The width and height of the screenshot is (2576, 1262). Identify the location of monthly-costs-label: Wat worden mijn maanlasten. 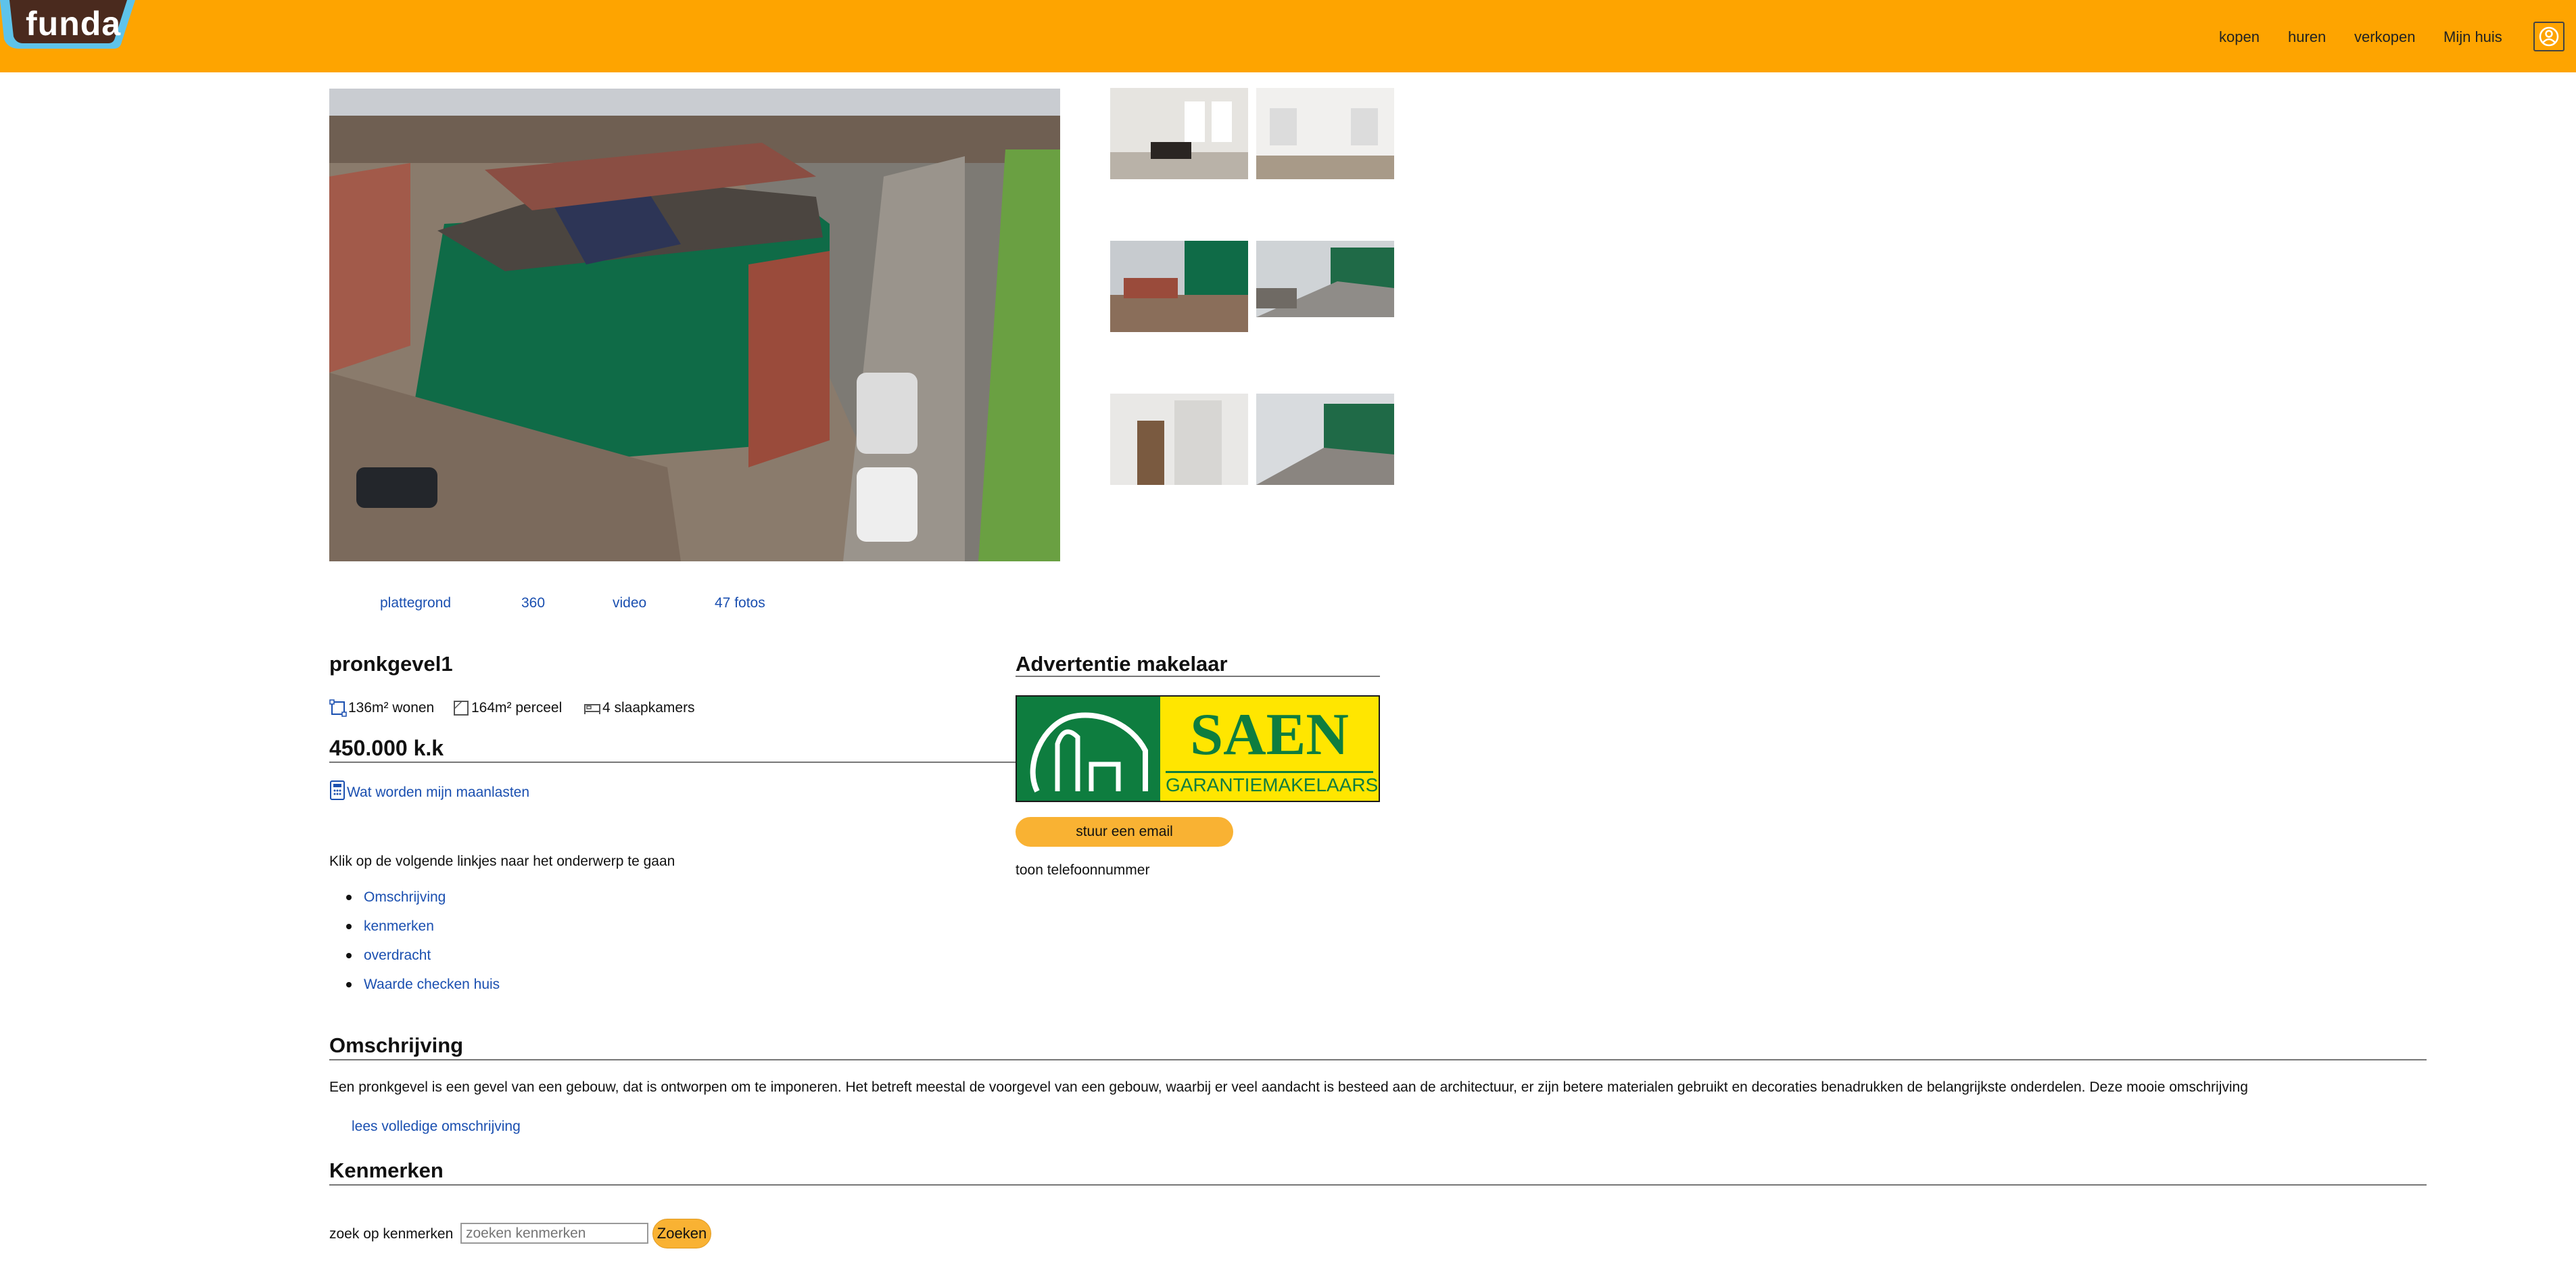
(438, 792).